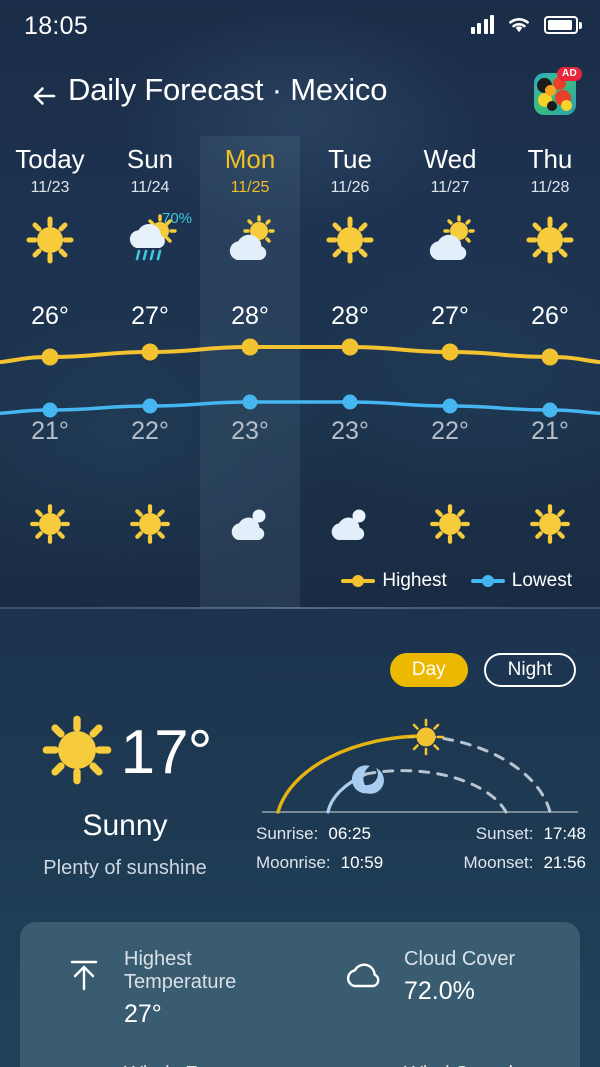  What do you see at coordinates (421, 863) in the screenshot?
I see `moonrise-moonset-row: Moonrise: 10:59 Moonset: 21:56` at bounding box center [421, 863].